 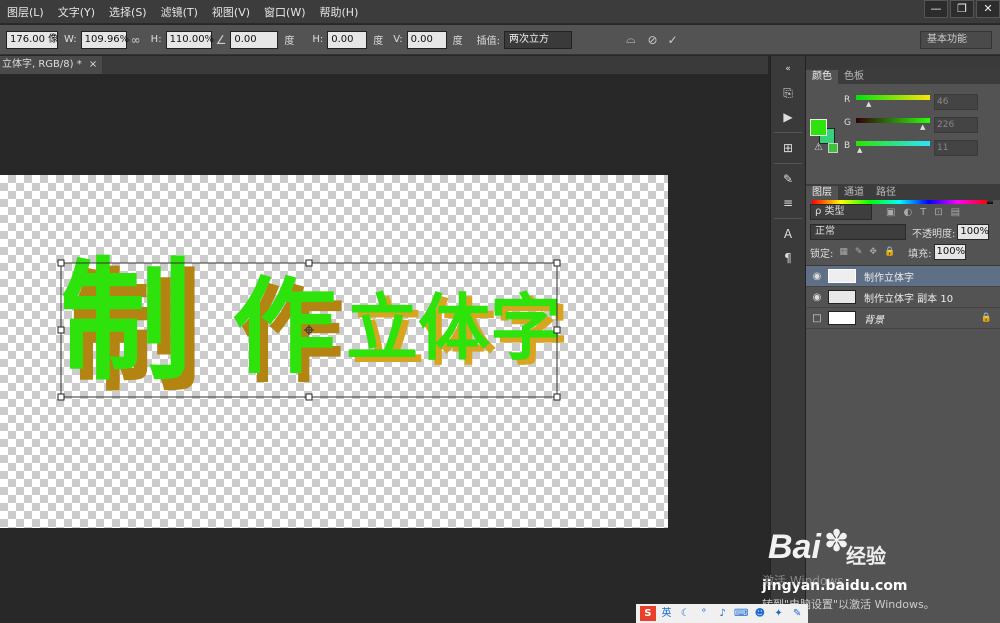 What do you see at coordinates (854, 193) in the screenshot?
I see `tab-channels: 通道` at bounding box center [854, 193].